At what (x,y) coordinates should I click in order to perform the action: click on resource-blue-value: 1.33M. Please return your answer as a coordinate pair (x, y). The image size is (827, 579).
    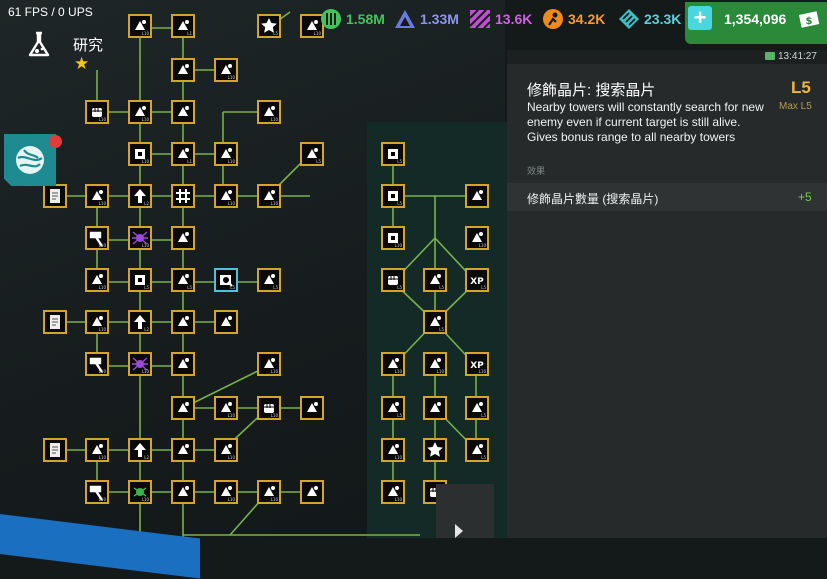
    Looking at the image, I should click on (439, 19).